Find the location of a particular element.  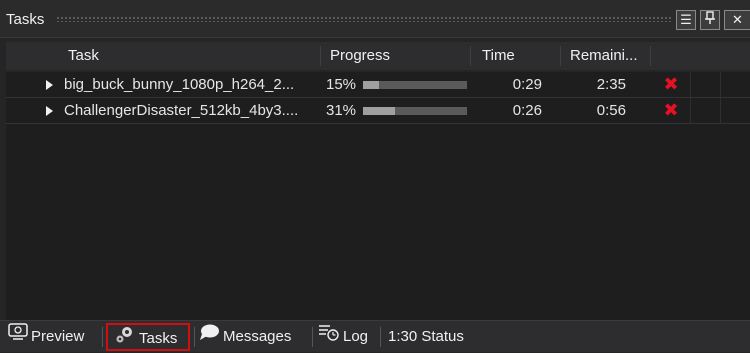

tab-tasks: Tasks is located at coordinates (148, 337).